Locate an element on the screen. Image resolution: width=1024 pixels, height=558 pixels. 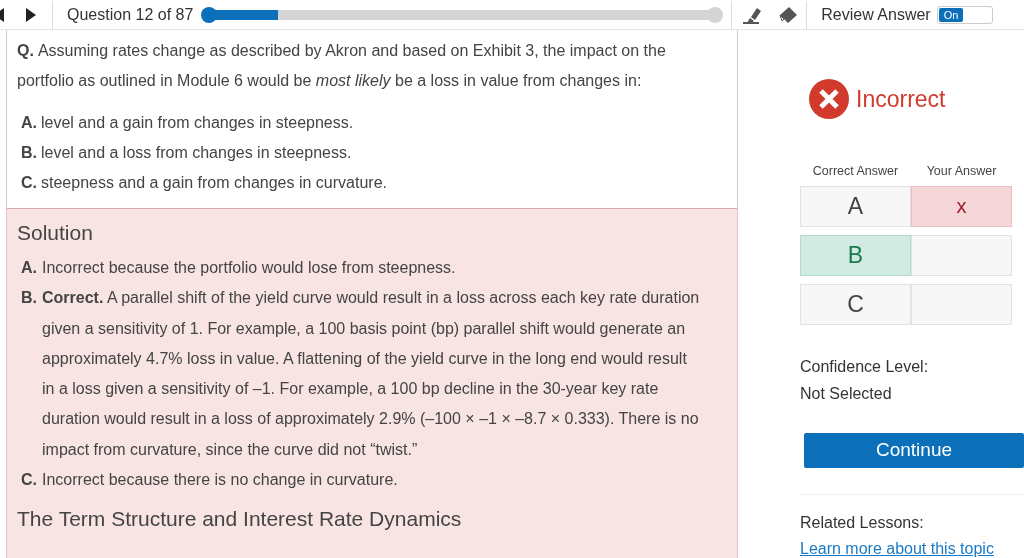
next-icon is located at coordinates (31, 14).